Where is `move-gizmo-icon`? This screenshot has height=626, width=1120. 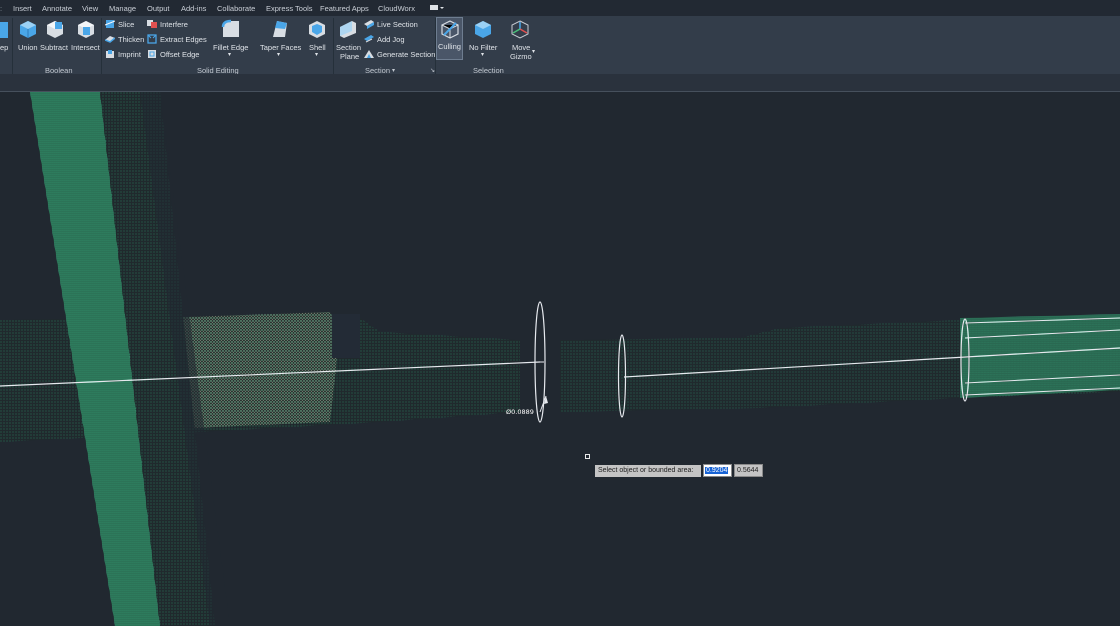
move-gizmo-icon is located at coordinates (520, 29).